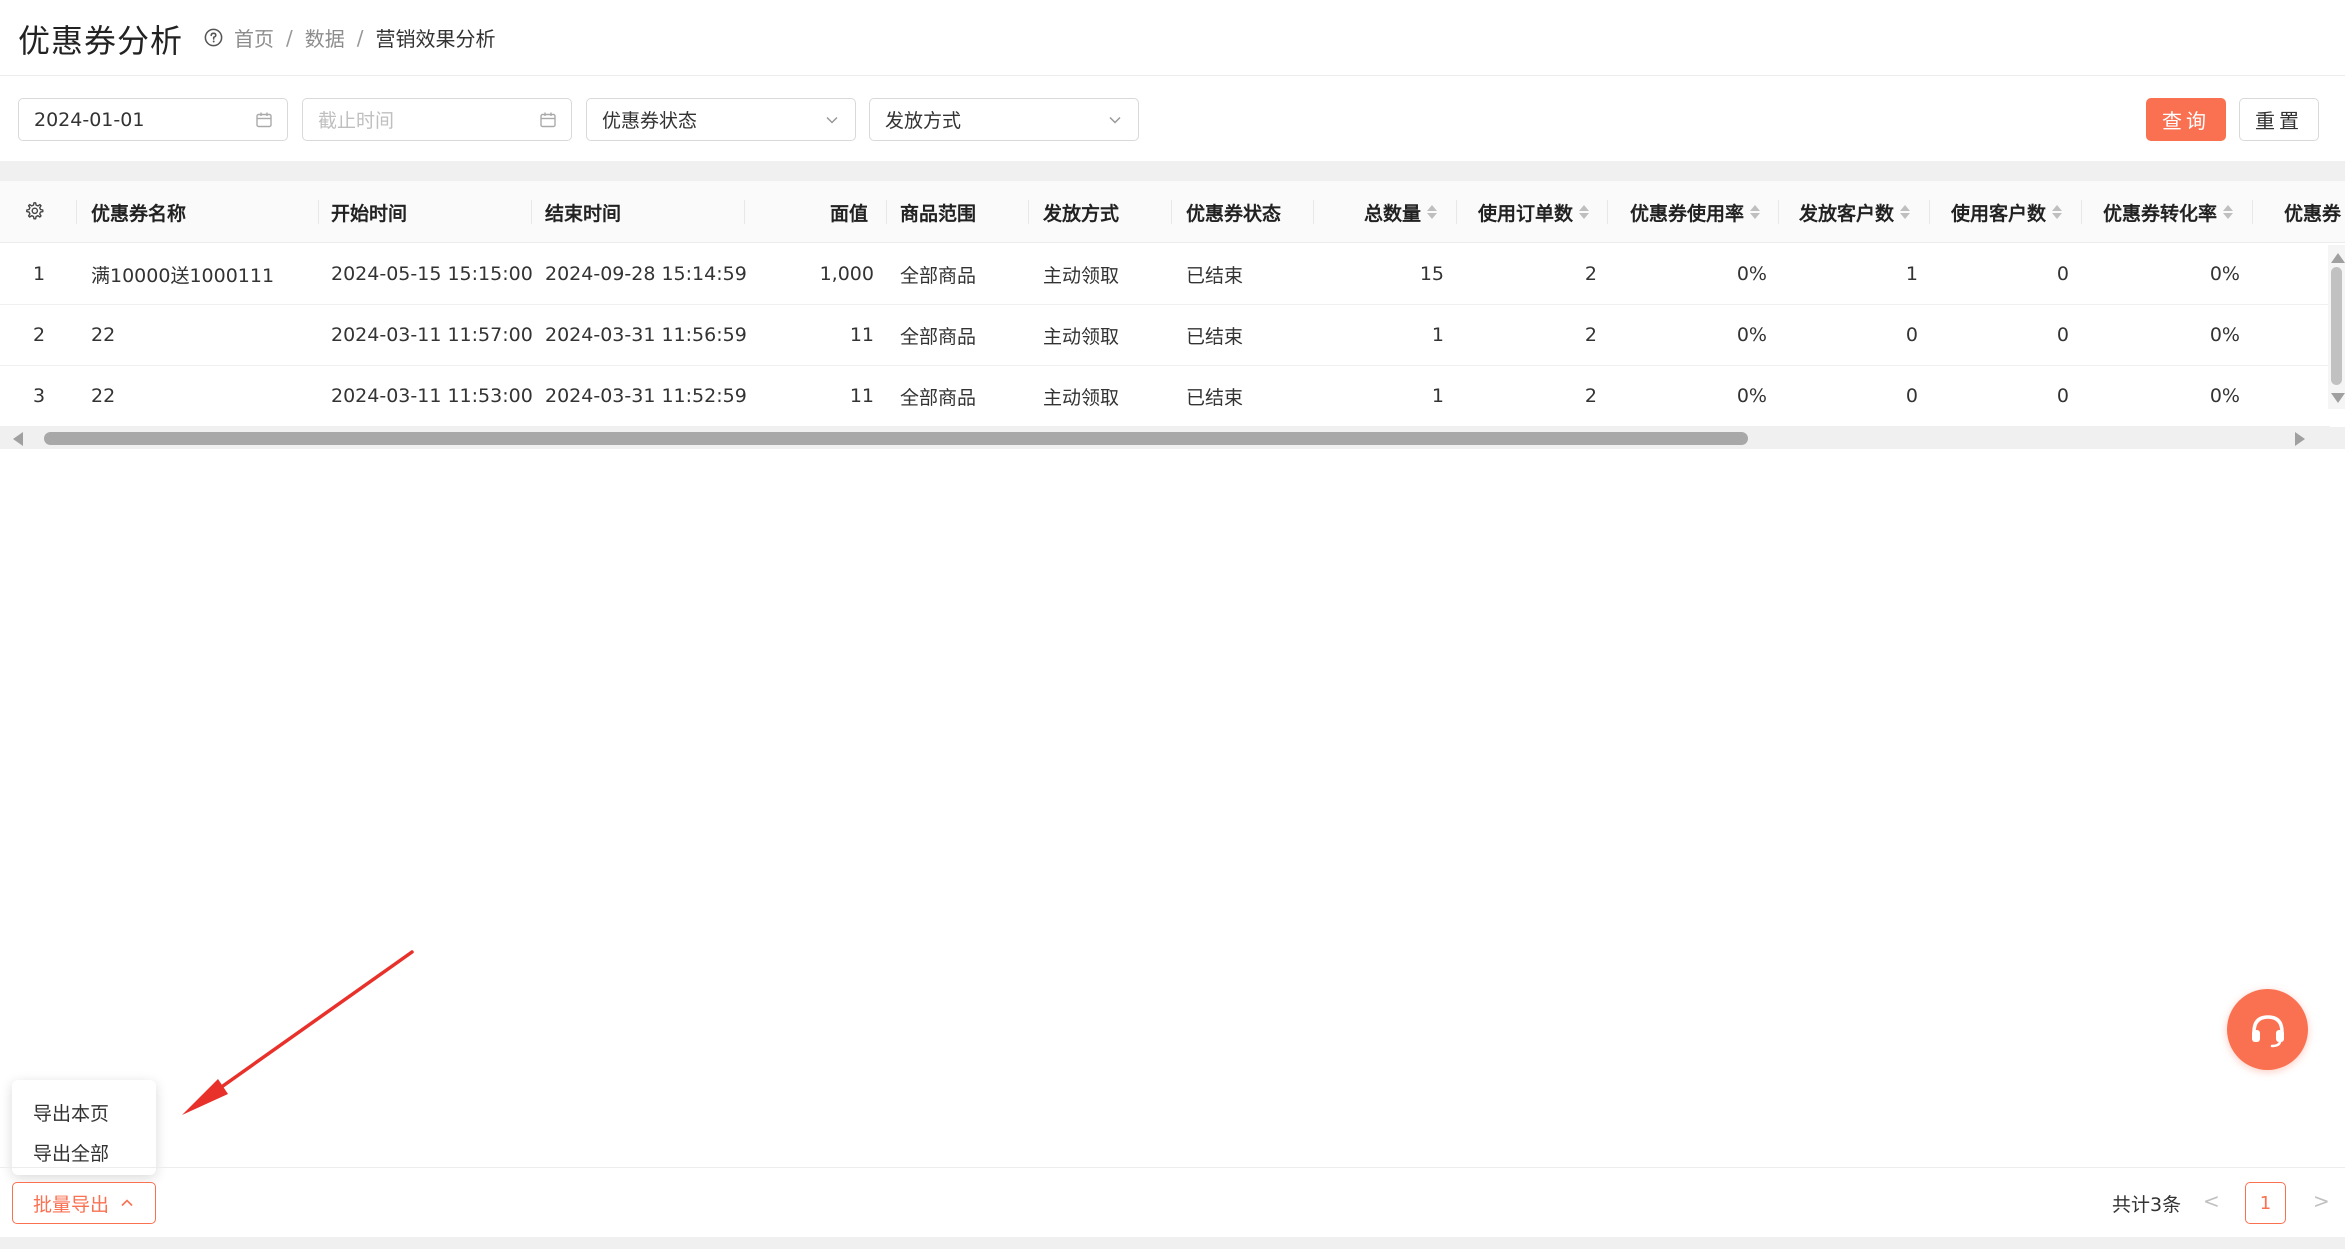 The height and width of the screenshot is (1249, 2345). I want to click on batch-export-button: 批量导出, so click(84, 1203).